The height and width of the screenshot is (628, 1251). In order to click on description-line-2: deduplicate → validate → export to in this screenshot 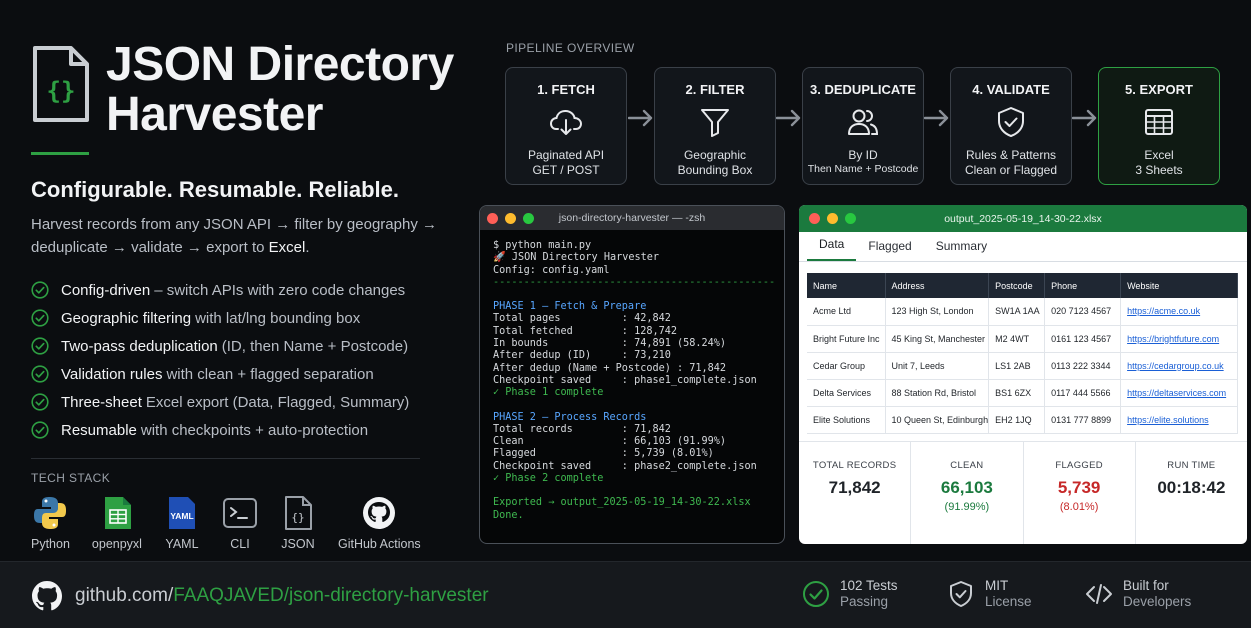, I will do `click(150, 247)`.